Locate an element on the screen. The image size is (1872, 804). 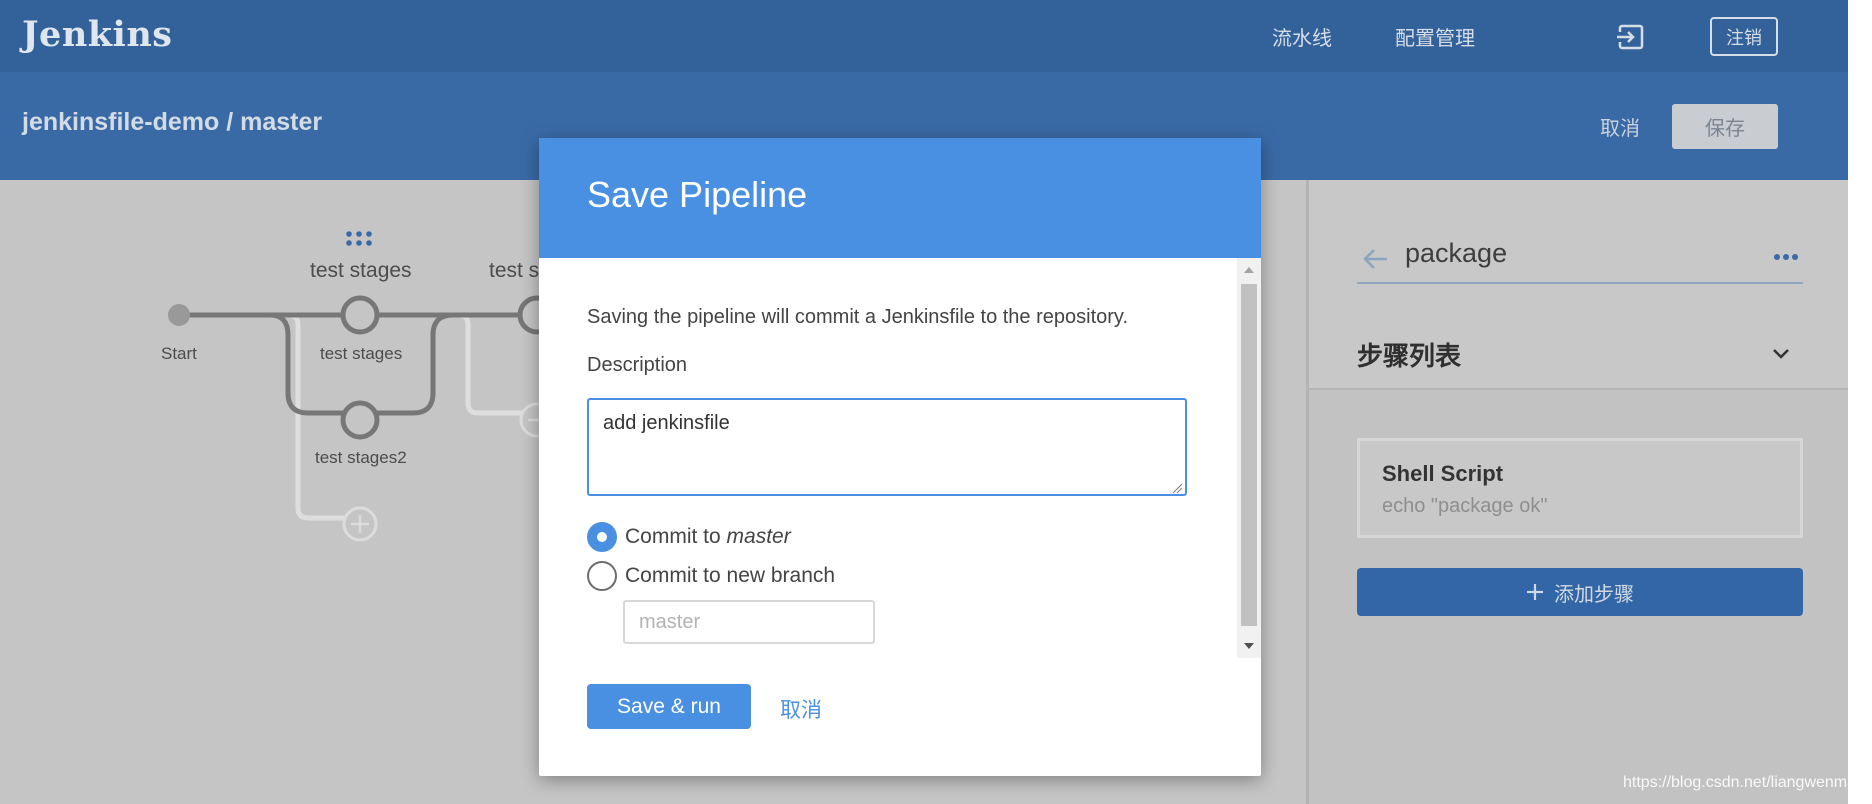
stage-node-label-2: test stages2 is located at coordinates (361, 458).